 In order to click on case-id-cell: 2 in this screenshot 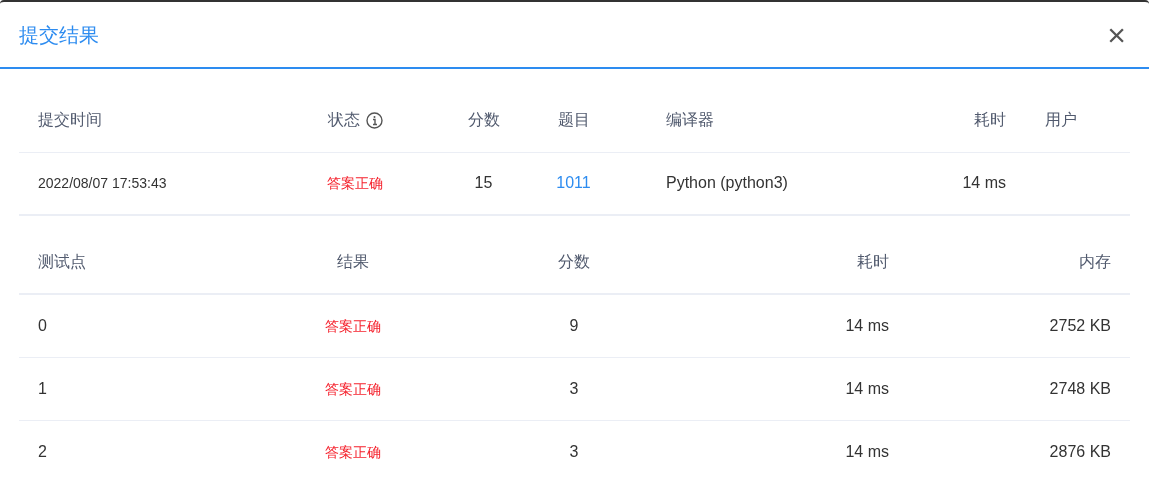, I will do `click(42, 451)`.